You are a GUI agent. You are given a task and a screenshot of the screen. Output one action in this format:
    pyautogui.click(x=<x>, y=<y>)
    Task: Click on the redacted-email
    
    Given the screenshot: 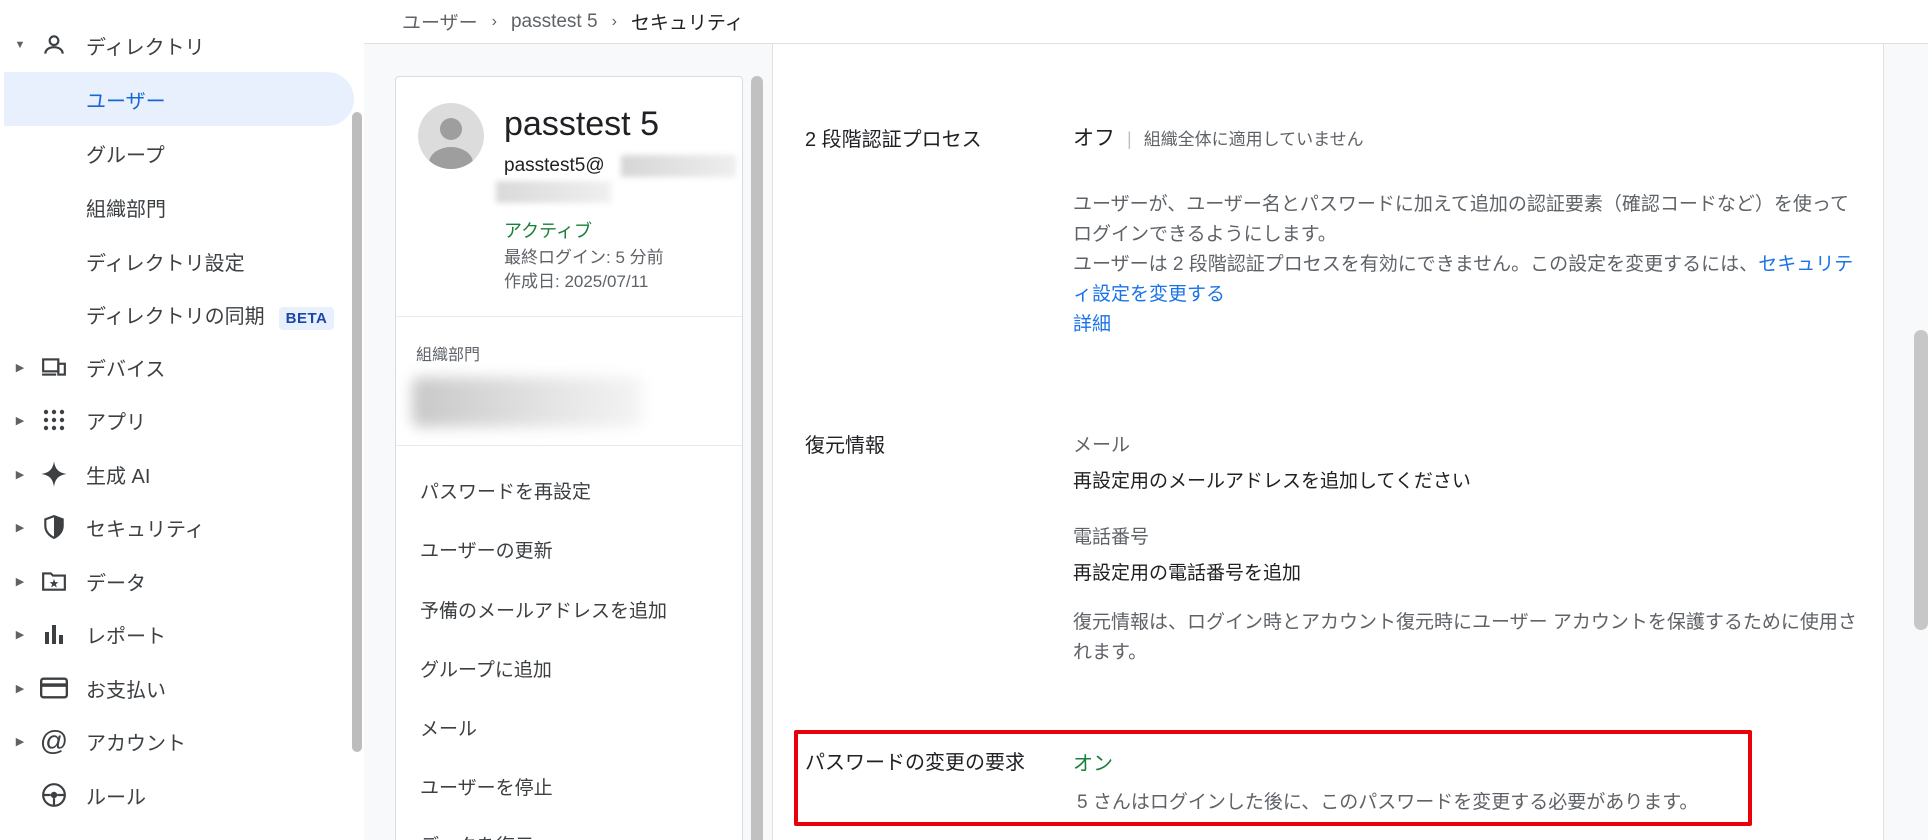 What is the action you would take?
    pyautogui.click(x=678, y=166)
    